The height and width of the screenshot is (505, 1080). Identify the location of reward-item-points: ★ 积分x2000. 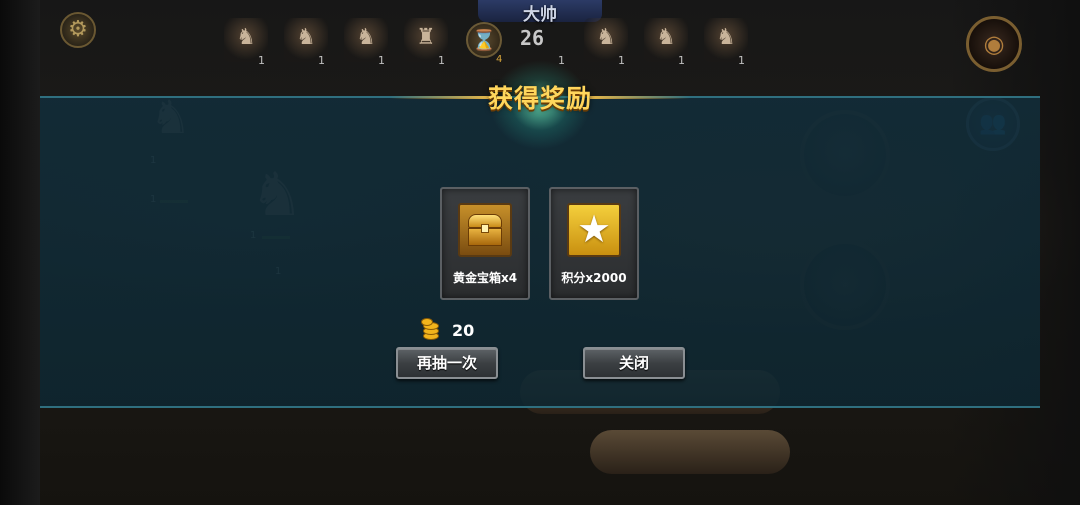
(594, 243).